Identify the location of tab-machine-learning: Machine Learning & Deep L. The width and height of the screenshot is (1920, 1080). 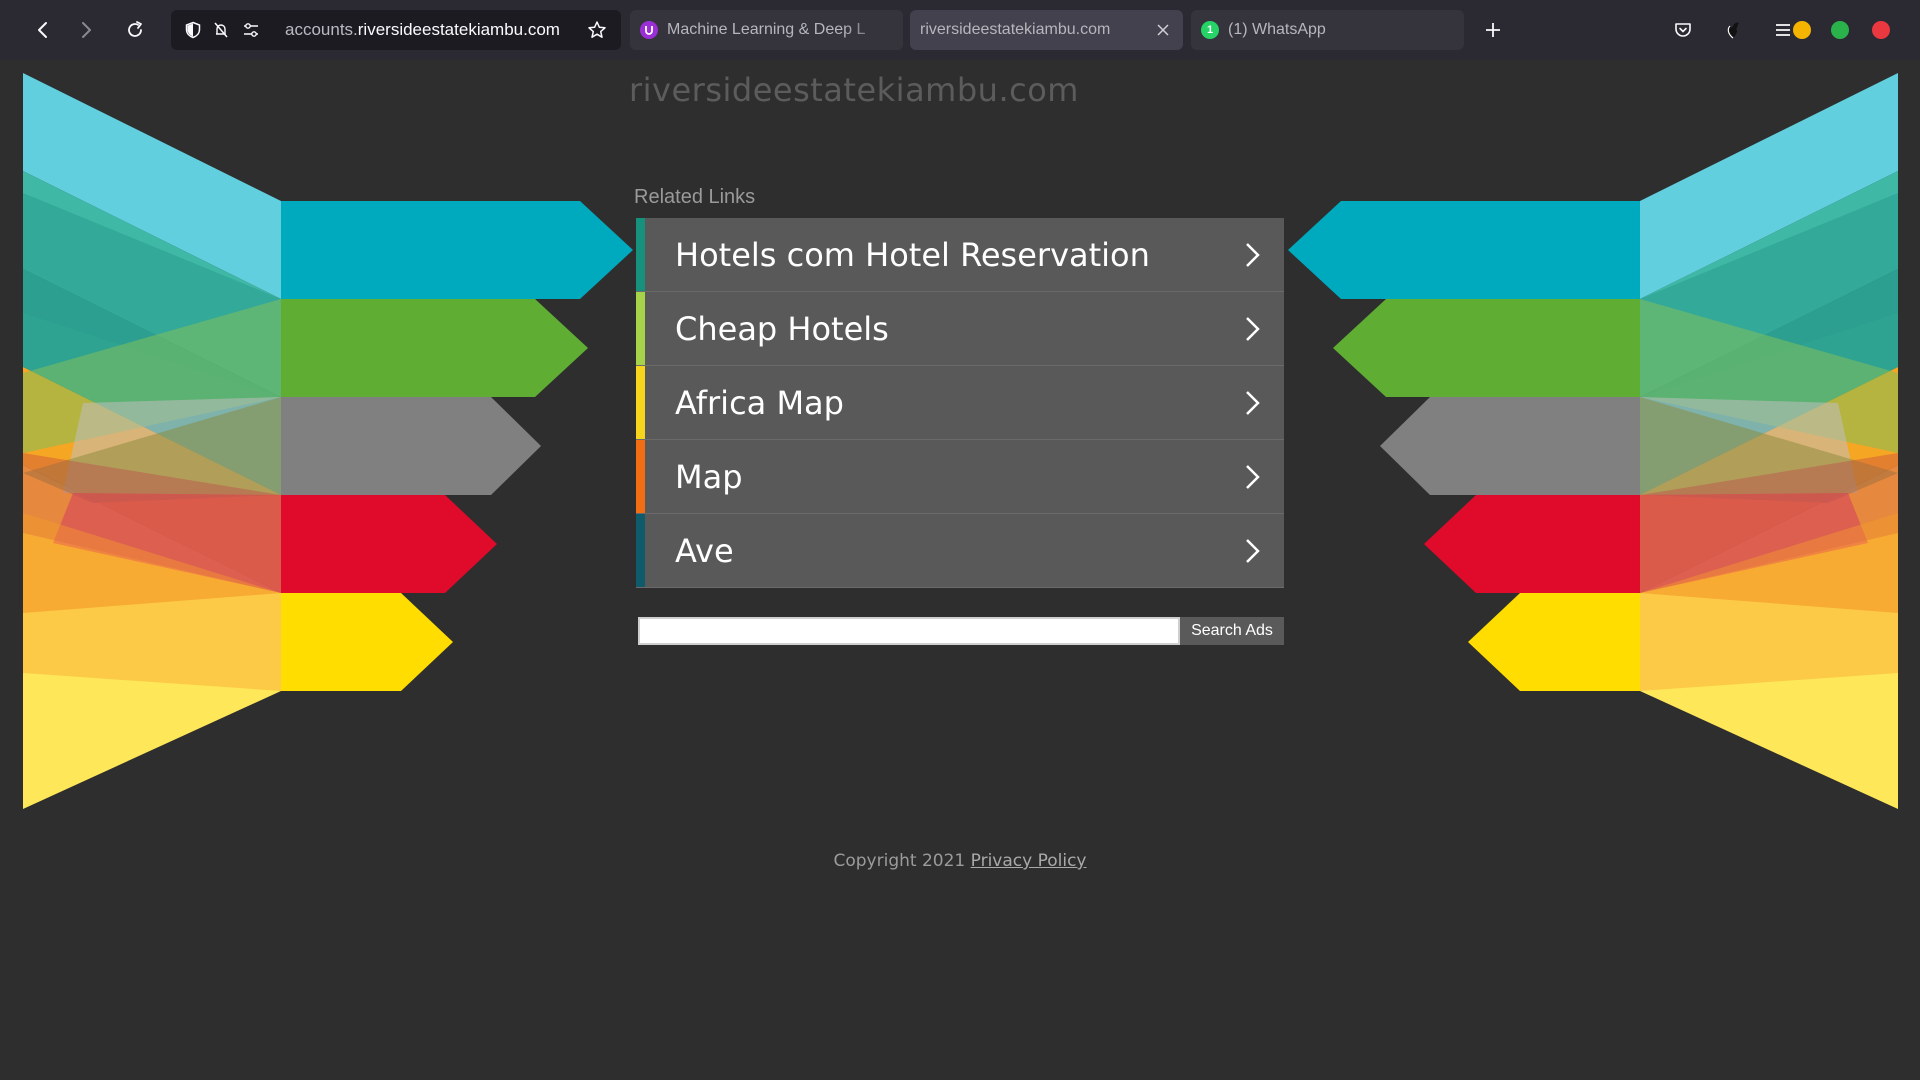
(766, 30).